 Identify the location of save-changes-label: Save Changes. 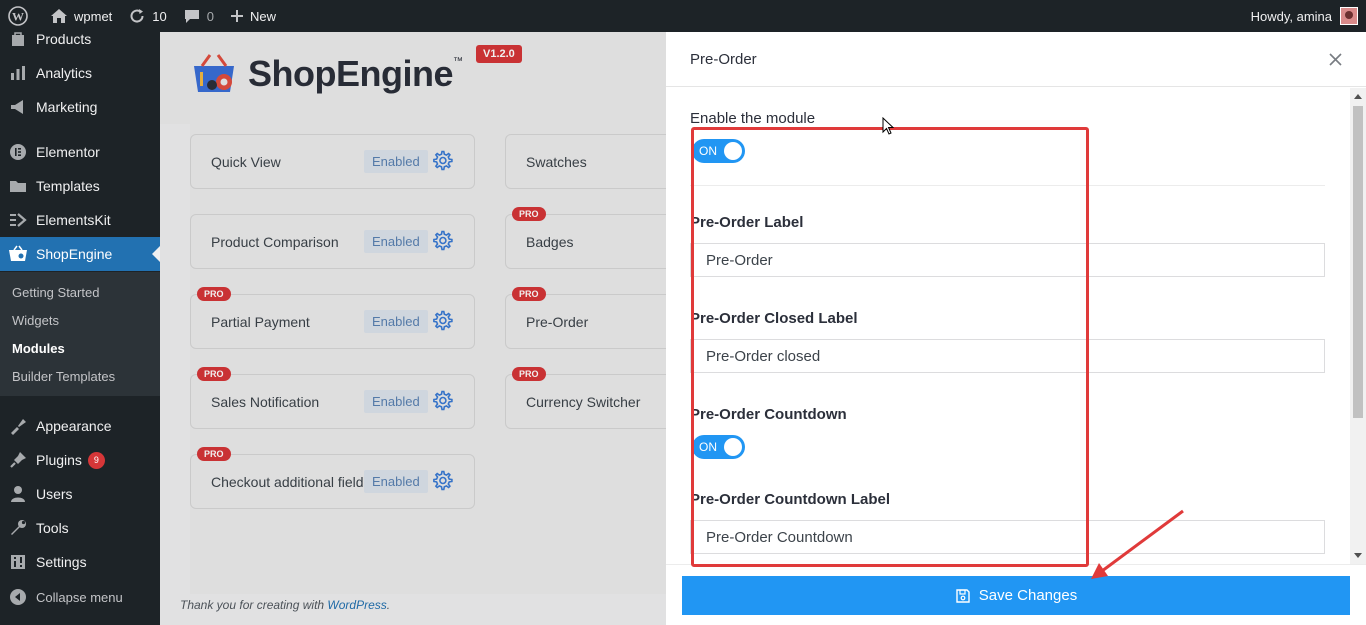
(1028, 595).